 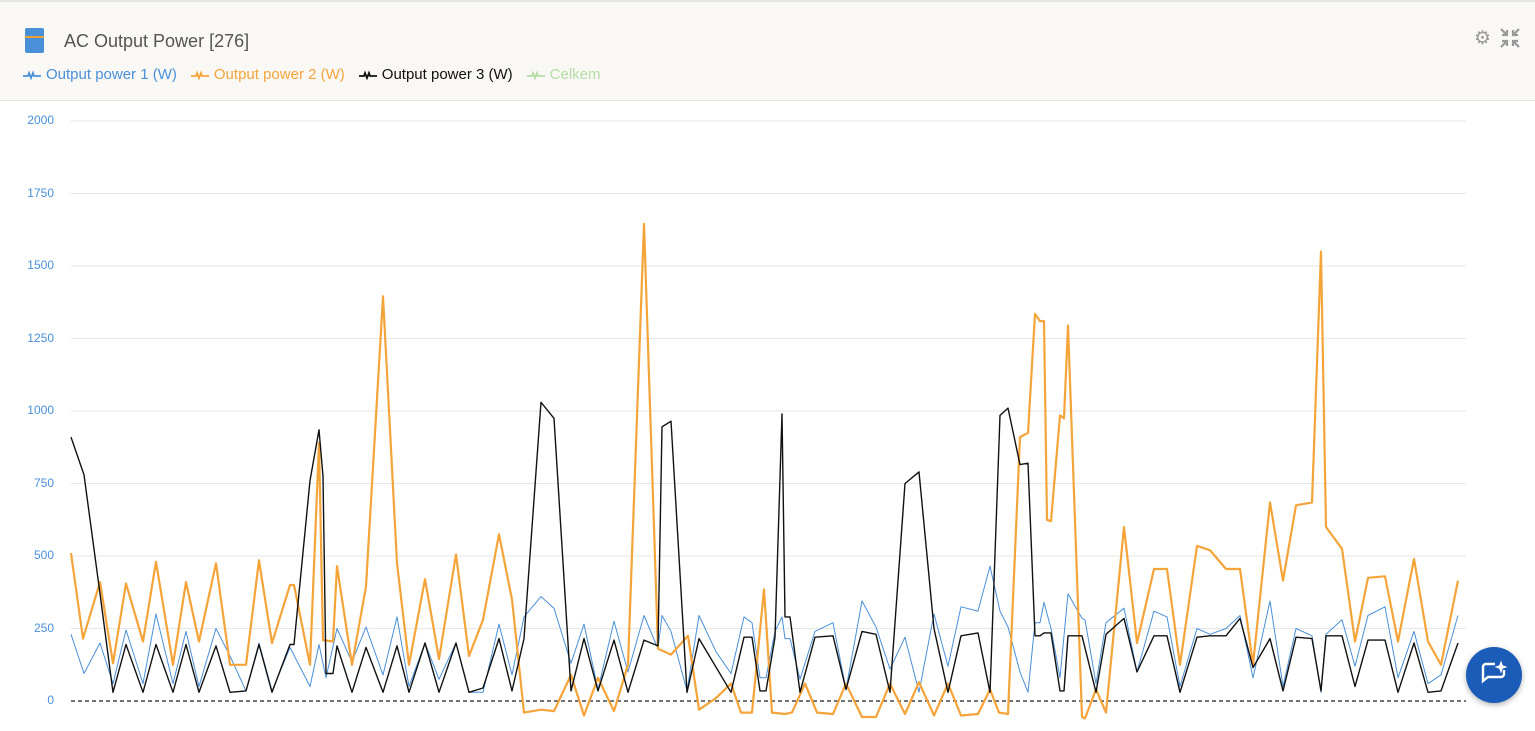 I want to click on chat-button, so click(x=1494, y=675).